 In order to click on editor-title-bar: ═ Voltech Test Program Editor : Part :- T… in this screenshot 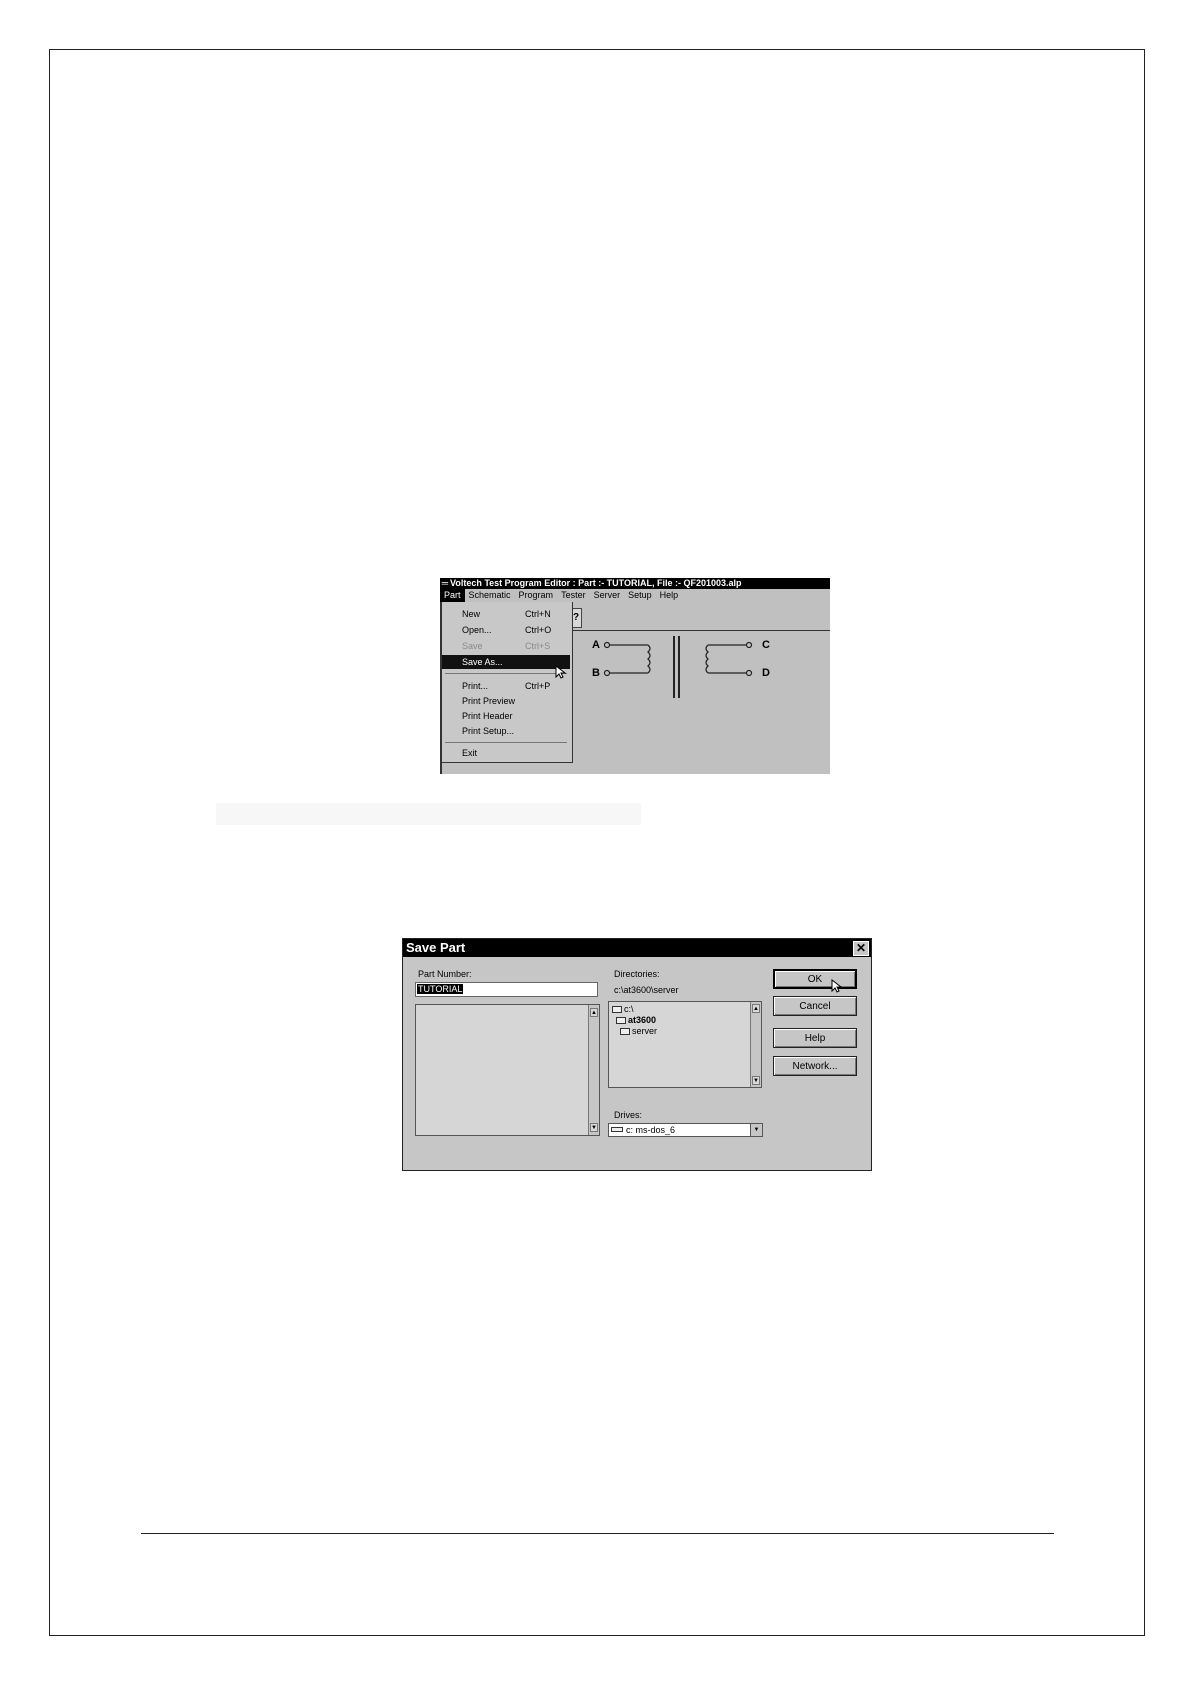, I will do `click(635, 583)`.